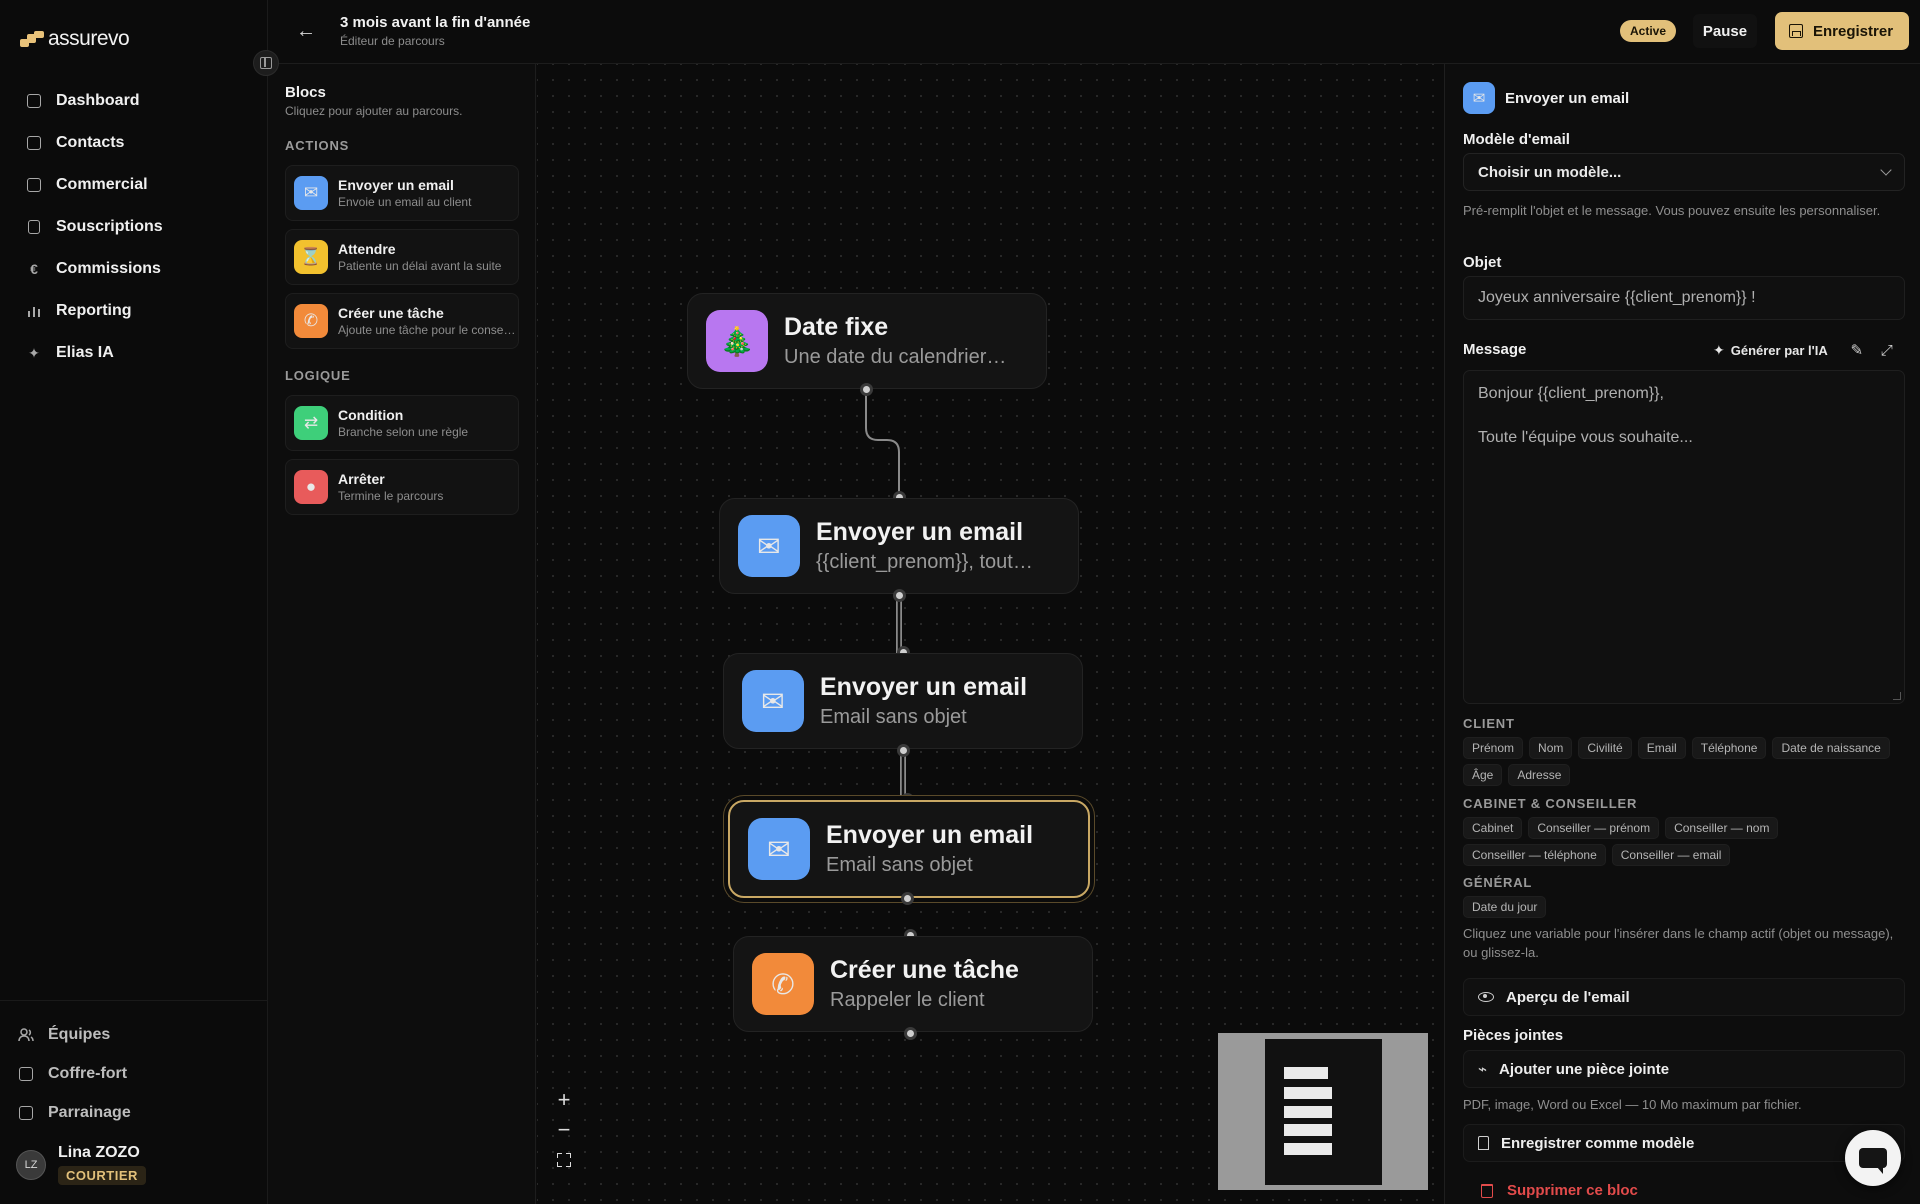  I want to click on sidebar-toggle-button, so click(266, 63).